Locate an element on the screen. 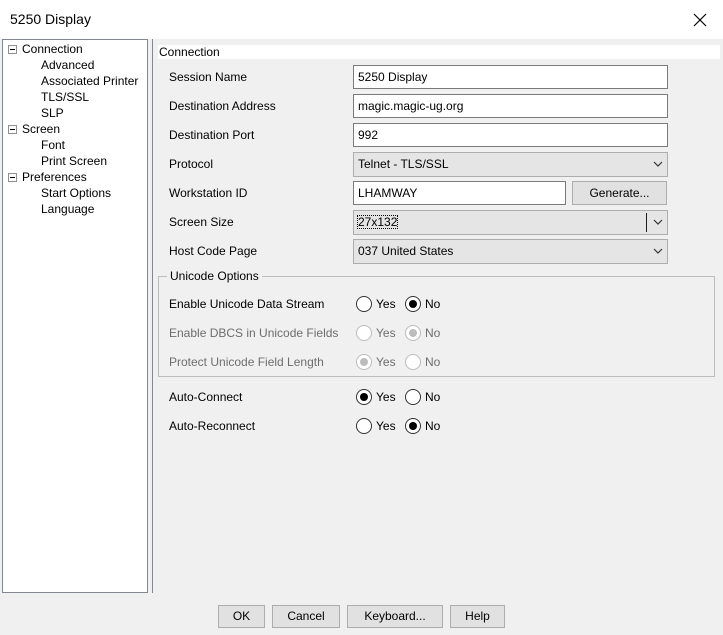  unicode-data-stream-yes-radio is located at coordinates (364, 304).